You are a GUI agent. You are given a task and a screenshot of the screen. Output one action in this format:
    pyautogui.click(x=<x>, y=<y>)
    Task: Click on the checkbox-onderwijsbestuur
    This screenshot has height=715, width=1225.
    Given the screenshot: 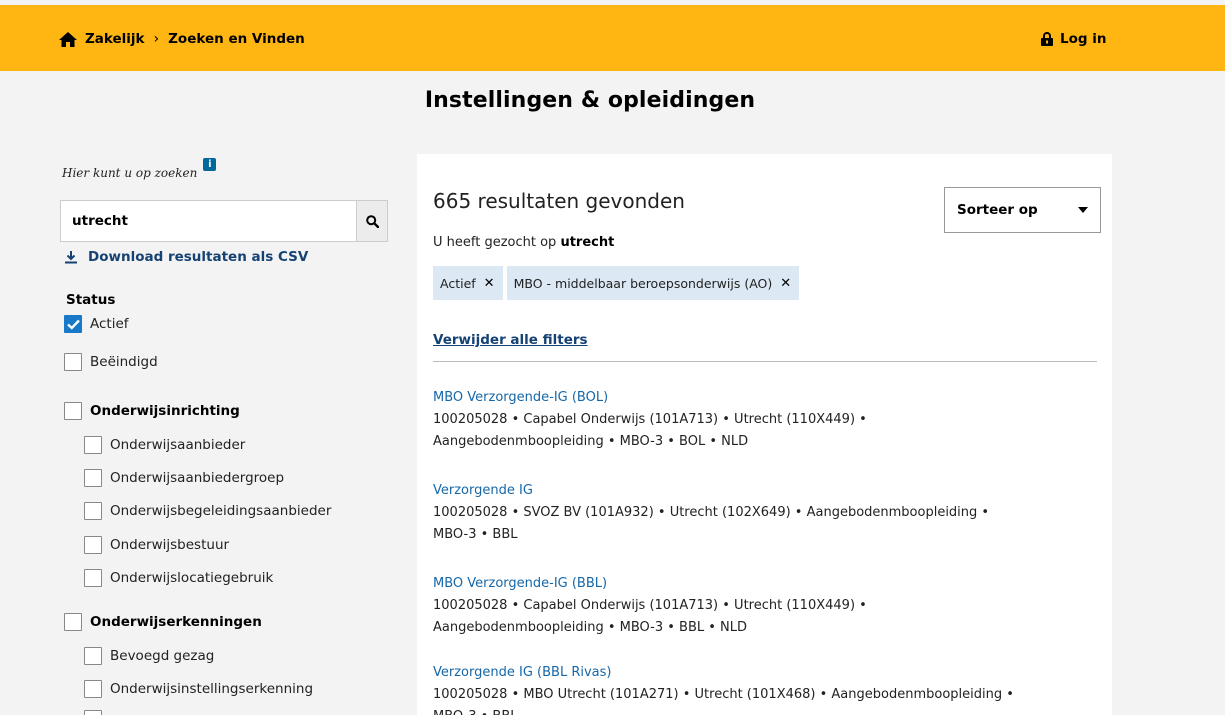 What is the action you would take?
    pyautogui.click(x=93, y=545)
    